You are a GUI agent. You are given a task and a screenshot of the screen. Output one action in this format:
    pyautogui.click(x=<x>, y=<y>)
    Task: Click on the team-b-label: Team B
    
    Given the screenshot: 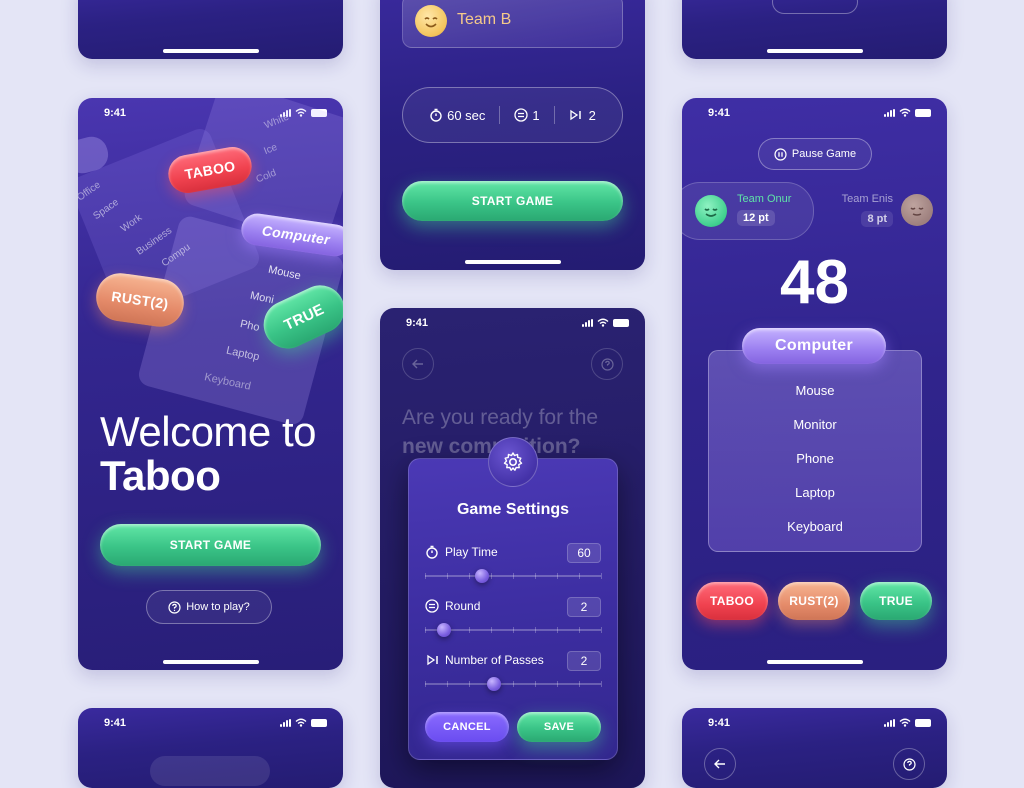 What is the action you would take?
    pyautogui.click(x=484, y=19)
    